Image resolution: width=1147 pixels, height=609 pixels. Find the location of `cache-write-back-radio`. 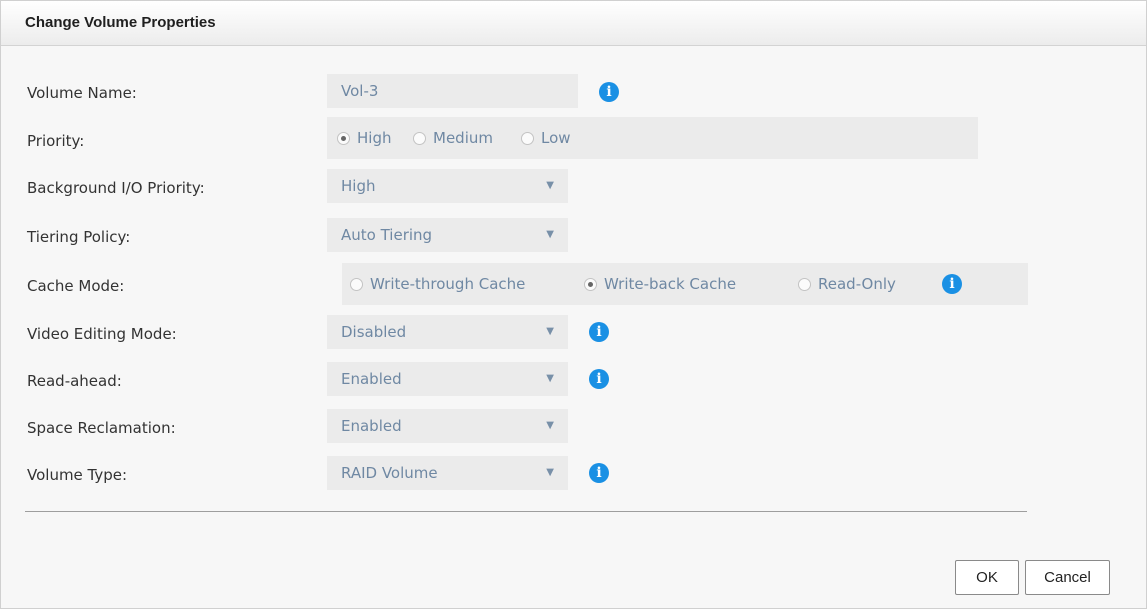

cache-write-back-radio is located at coordinates (590, 284).